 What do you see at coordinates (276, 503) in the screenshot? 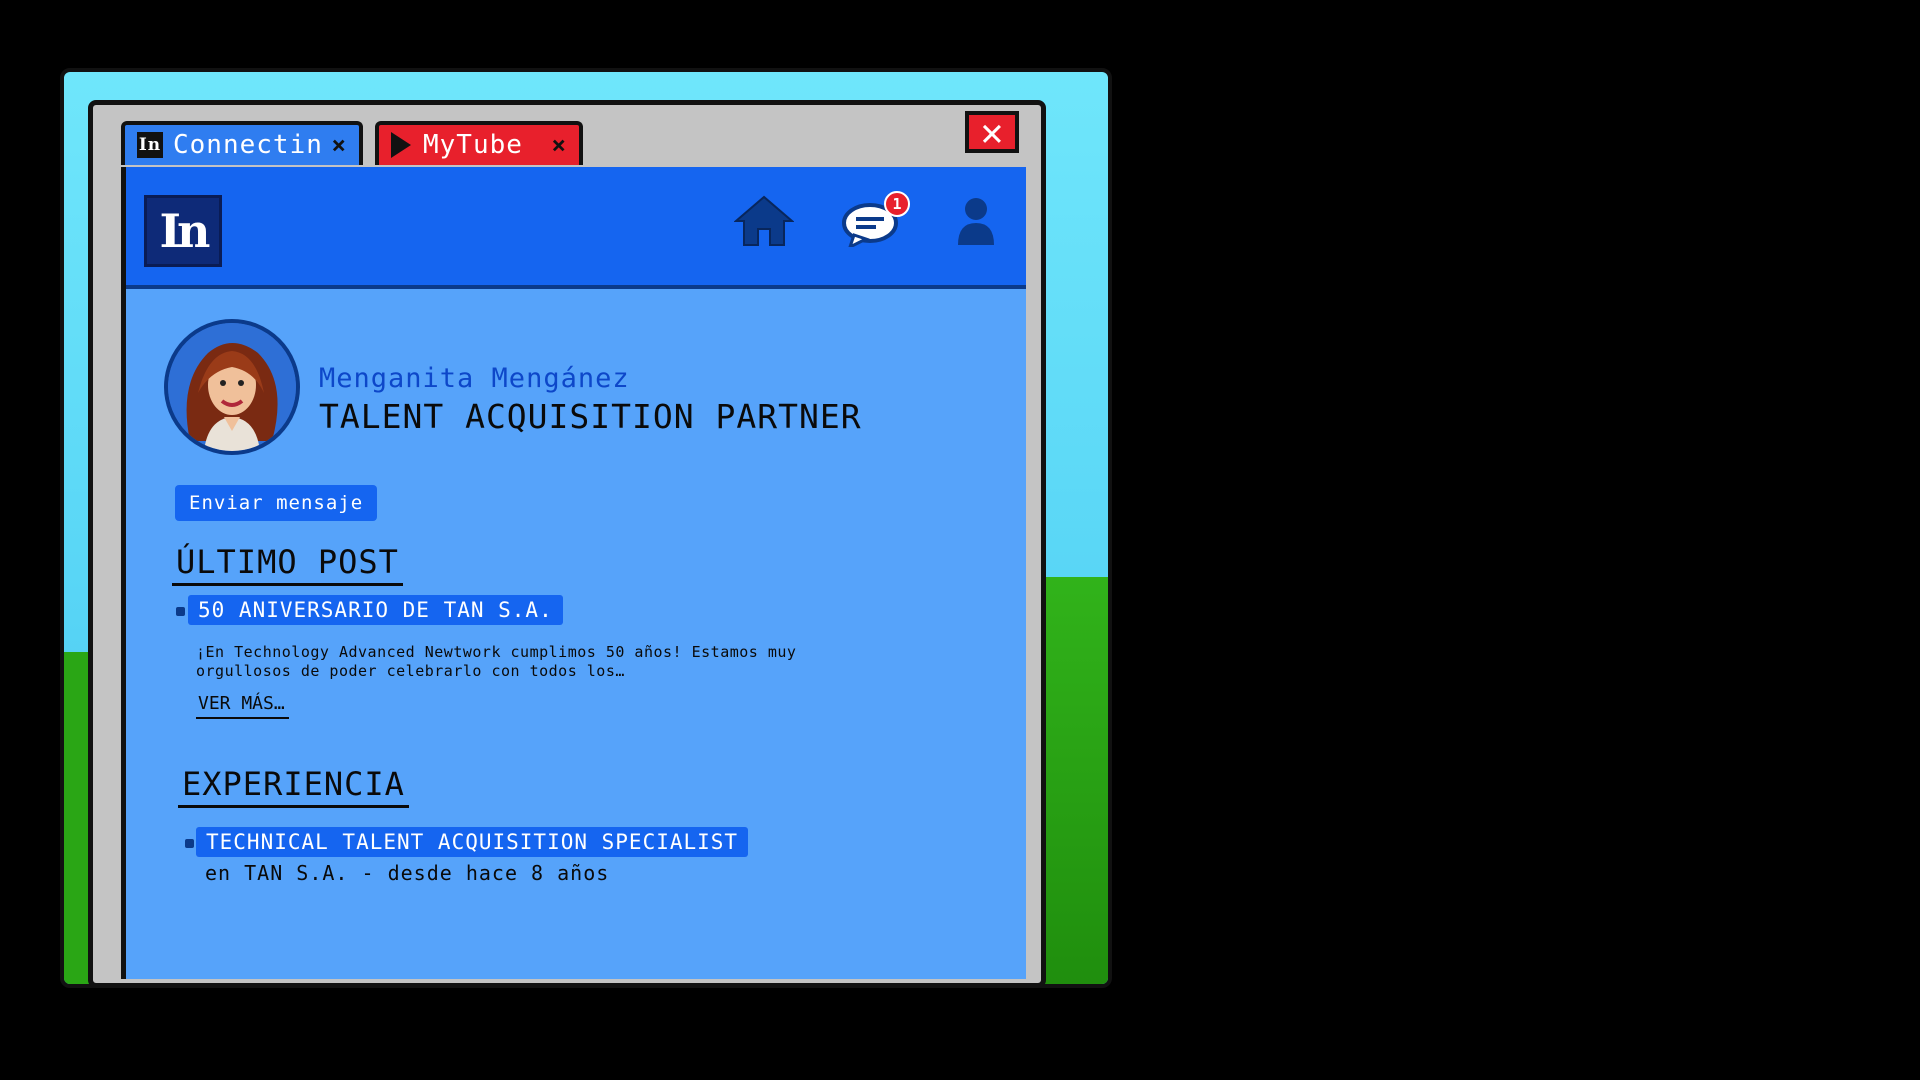
I see `send-message-button: Enviar mensaje` at bounding box center [276, 503].